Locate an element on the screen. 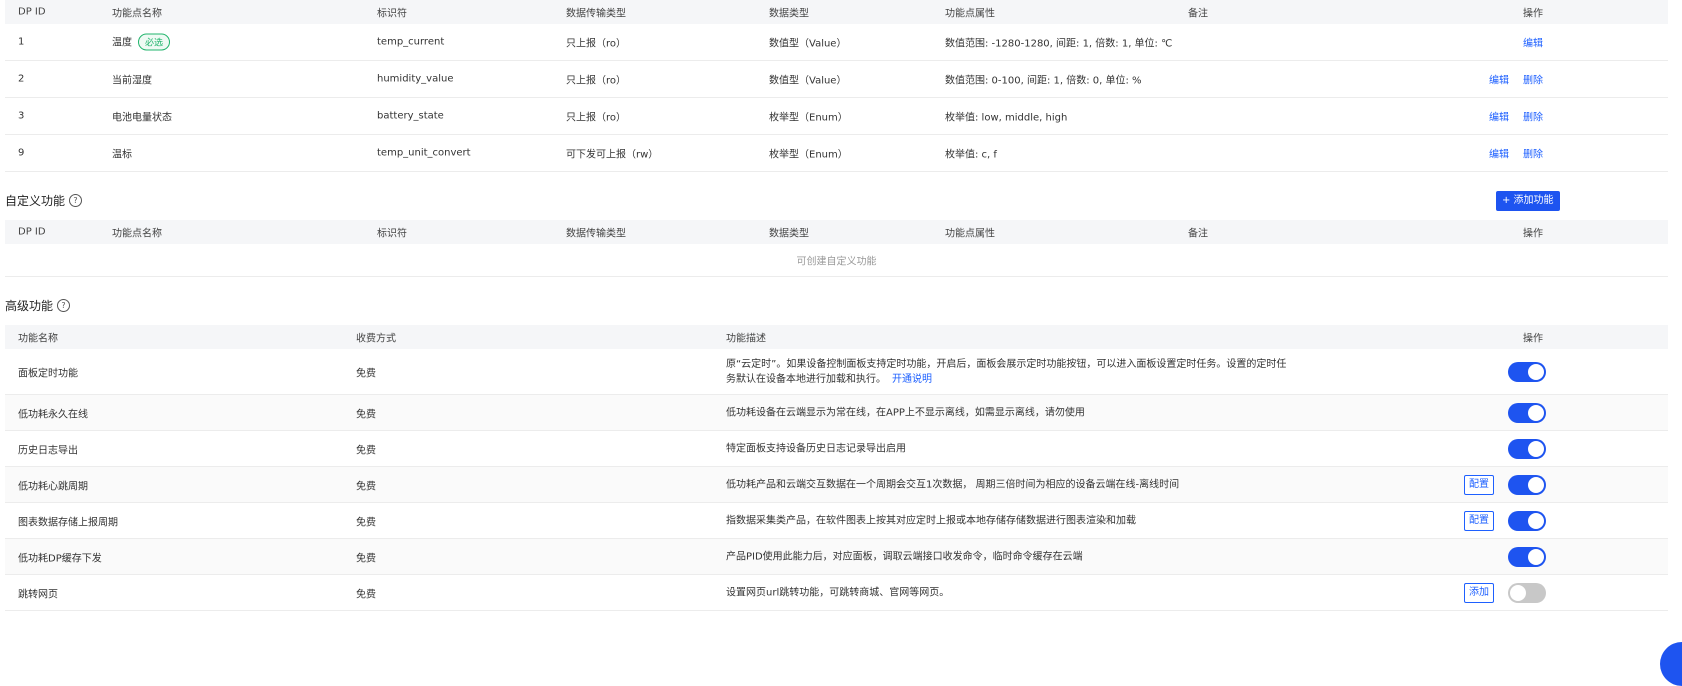 The height and width of the screenshot is (686, 1682). dp-code: humidity_value is located at coordinates (415, 79).